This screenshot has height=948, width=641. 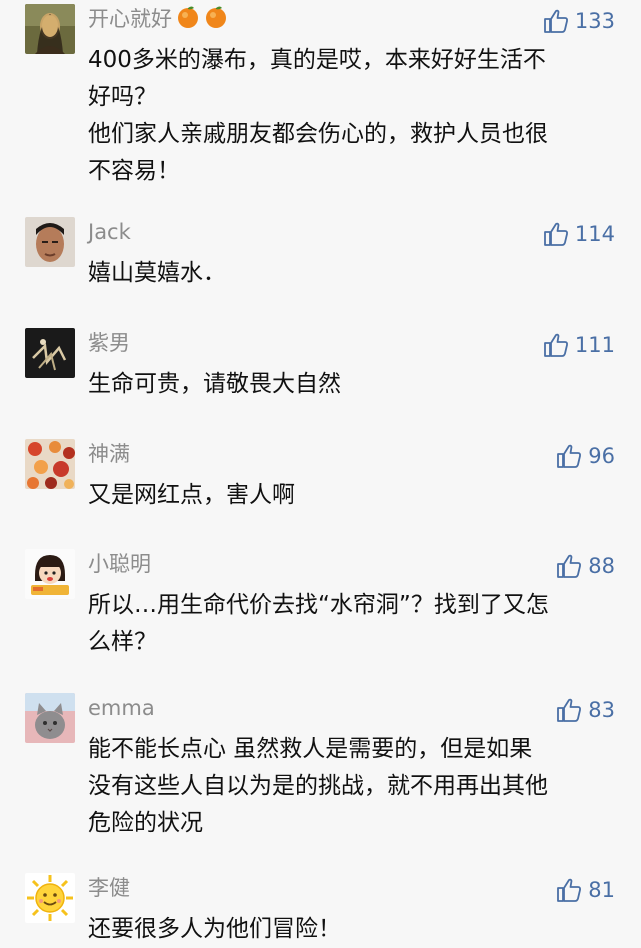 I want to click on author-name: 李健, so click(x=109, y=888).